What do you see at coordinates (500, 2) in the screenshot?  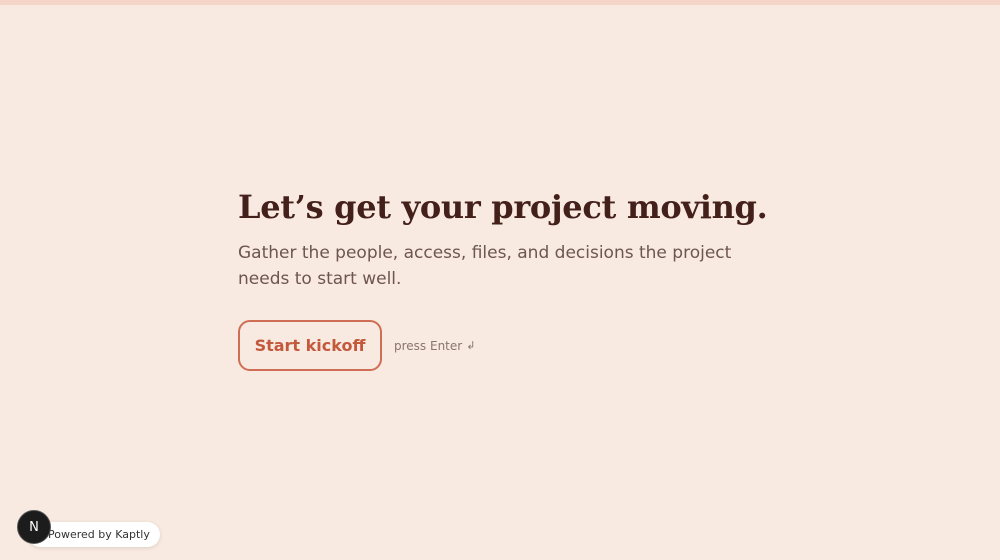 I see `top-accent-bar` at bounding box center [500, 2].